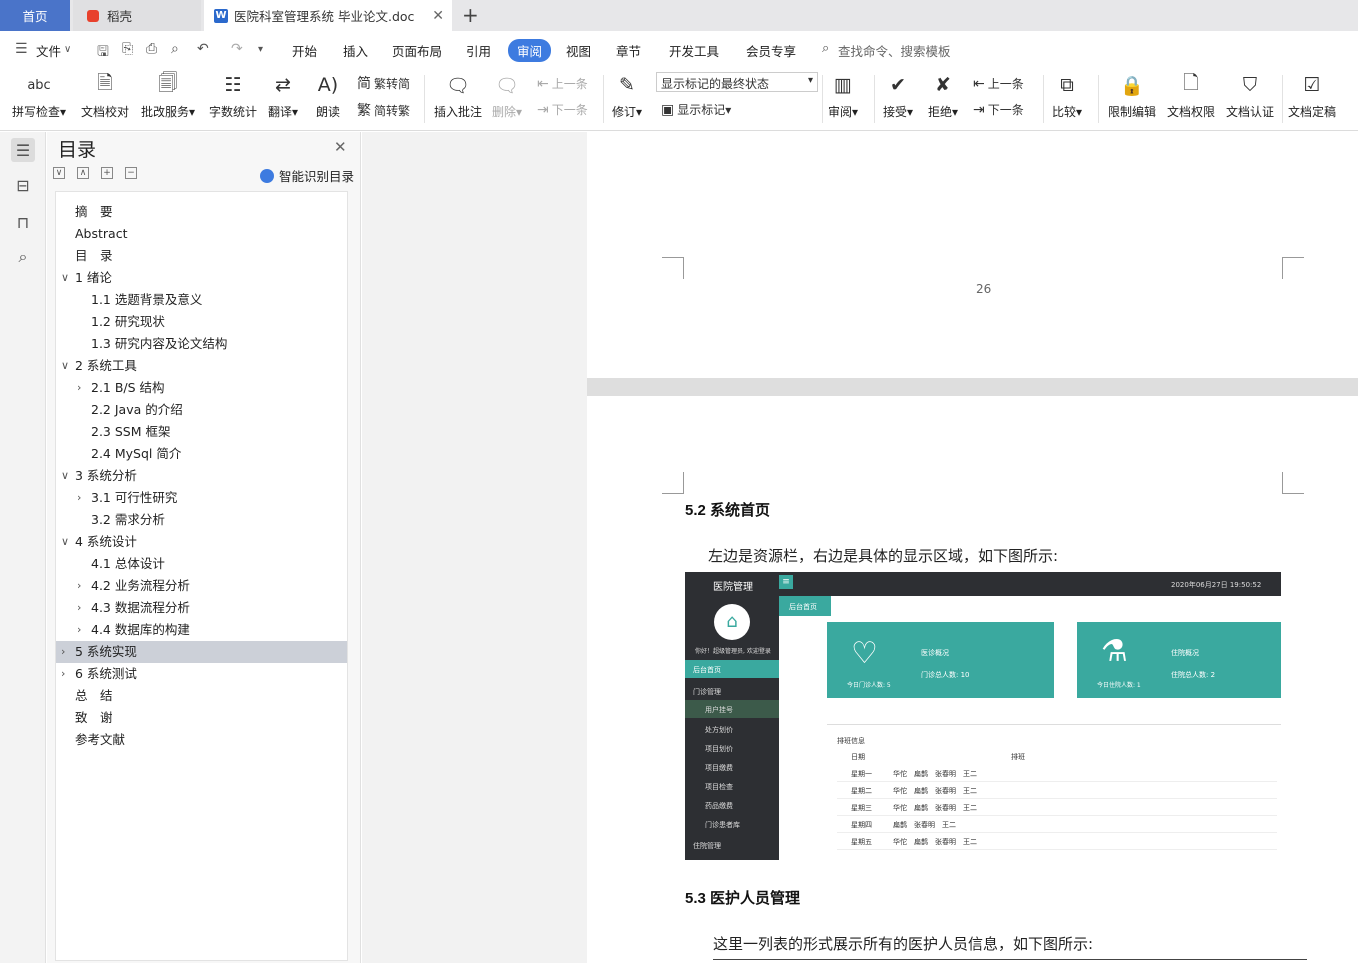 This screenshot has height=963, width=1358. Describe the element at coordinates (458, 95) in the screenshot. I see `insert-comment-button: 🗨 插入批注` at that location.